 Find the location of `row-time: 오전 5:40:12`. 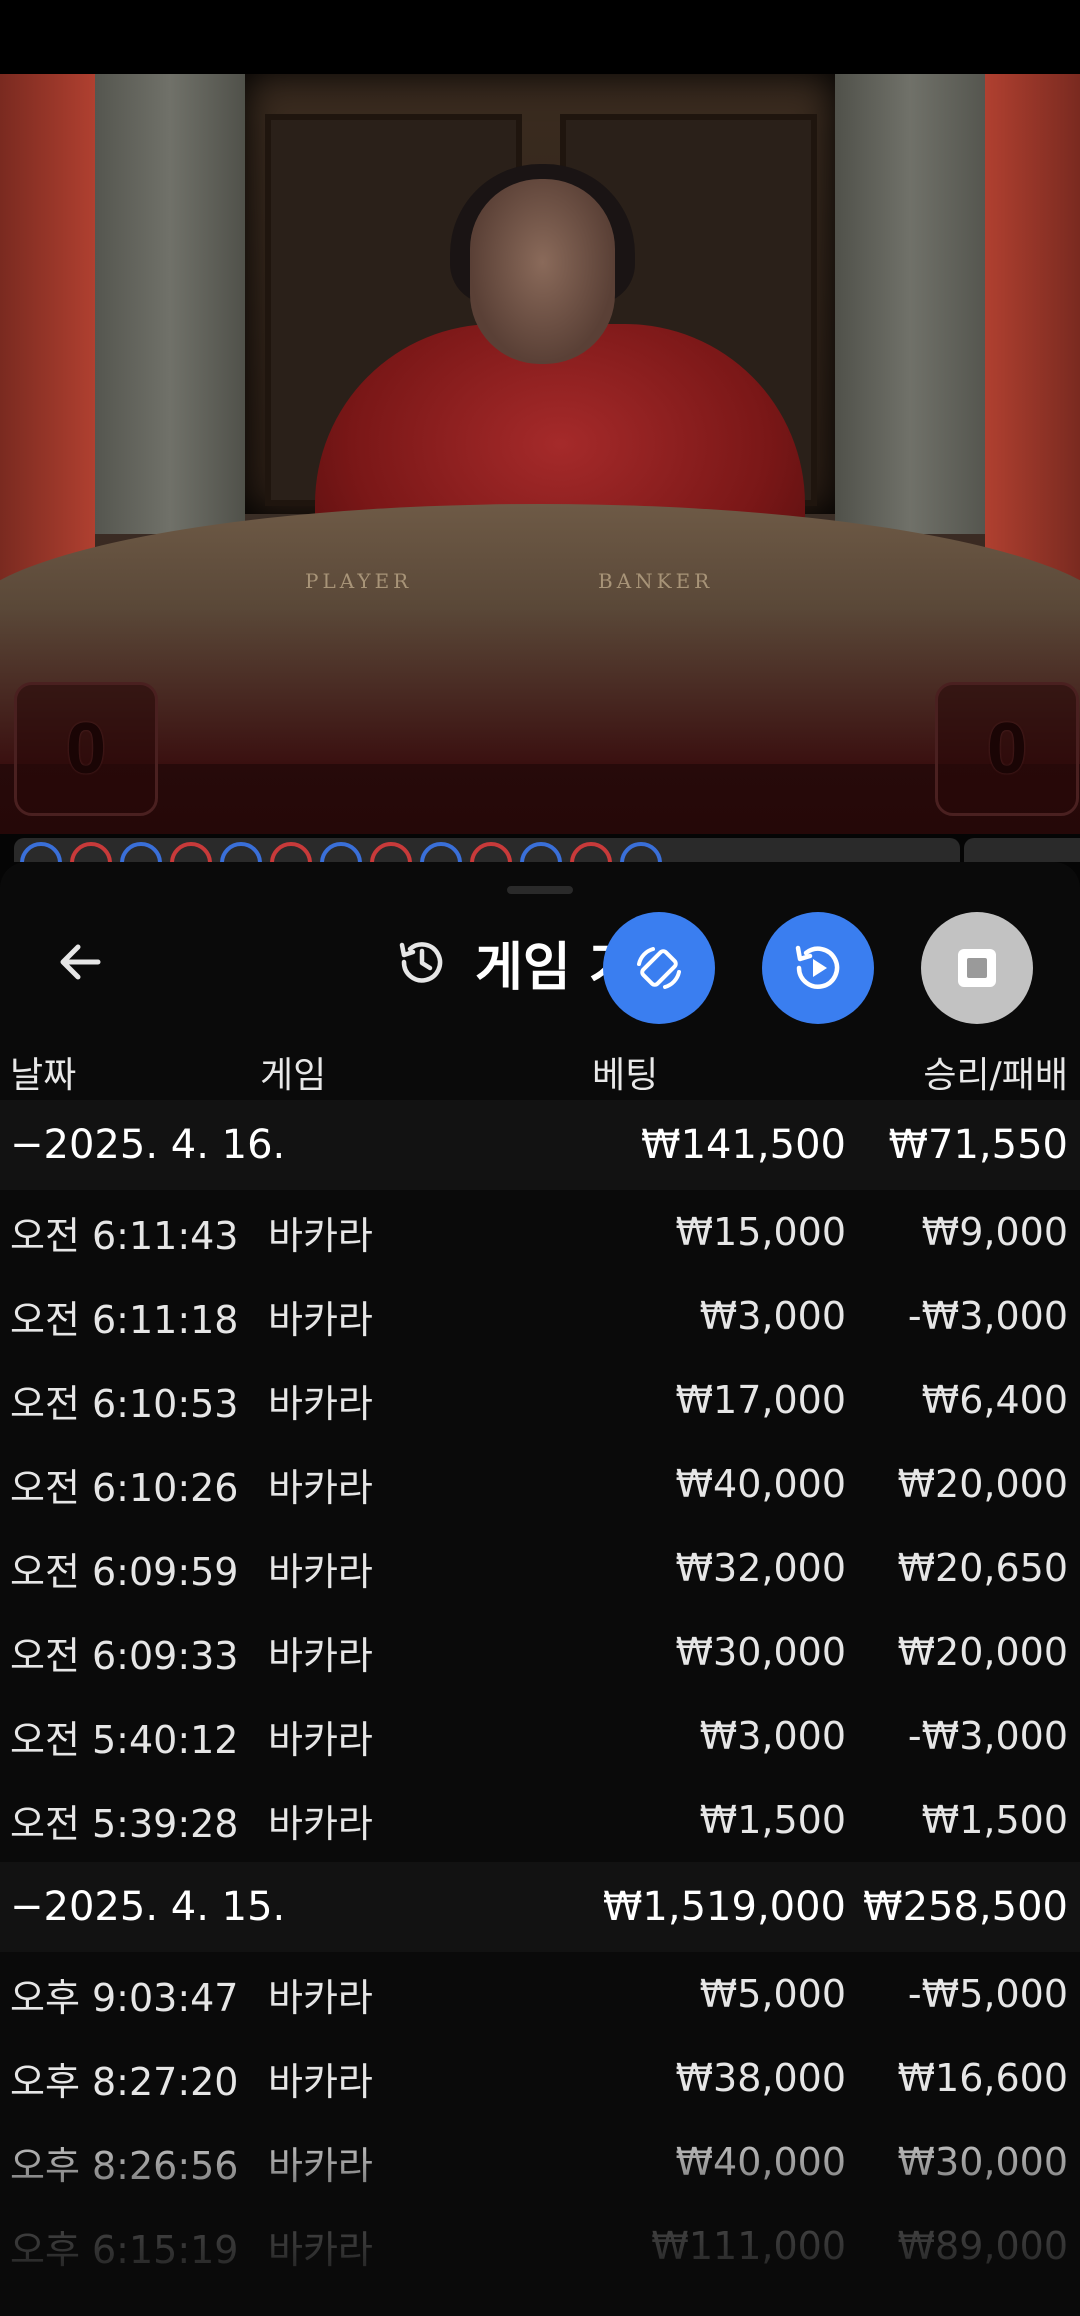

row-time: 오전 5:40:12 is located at coordinates (124, 1739).